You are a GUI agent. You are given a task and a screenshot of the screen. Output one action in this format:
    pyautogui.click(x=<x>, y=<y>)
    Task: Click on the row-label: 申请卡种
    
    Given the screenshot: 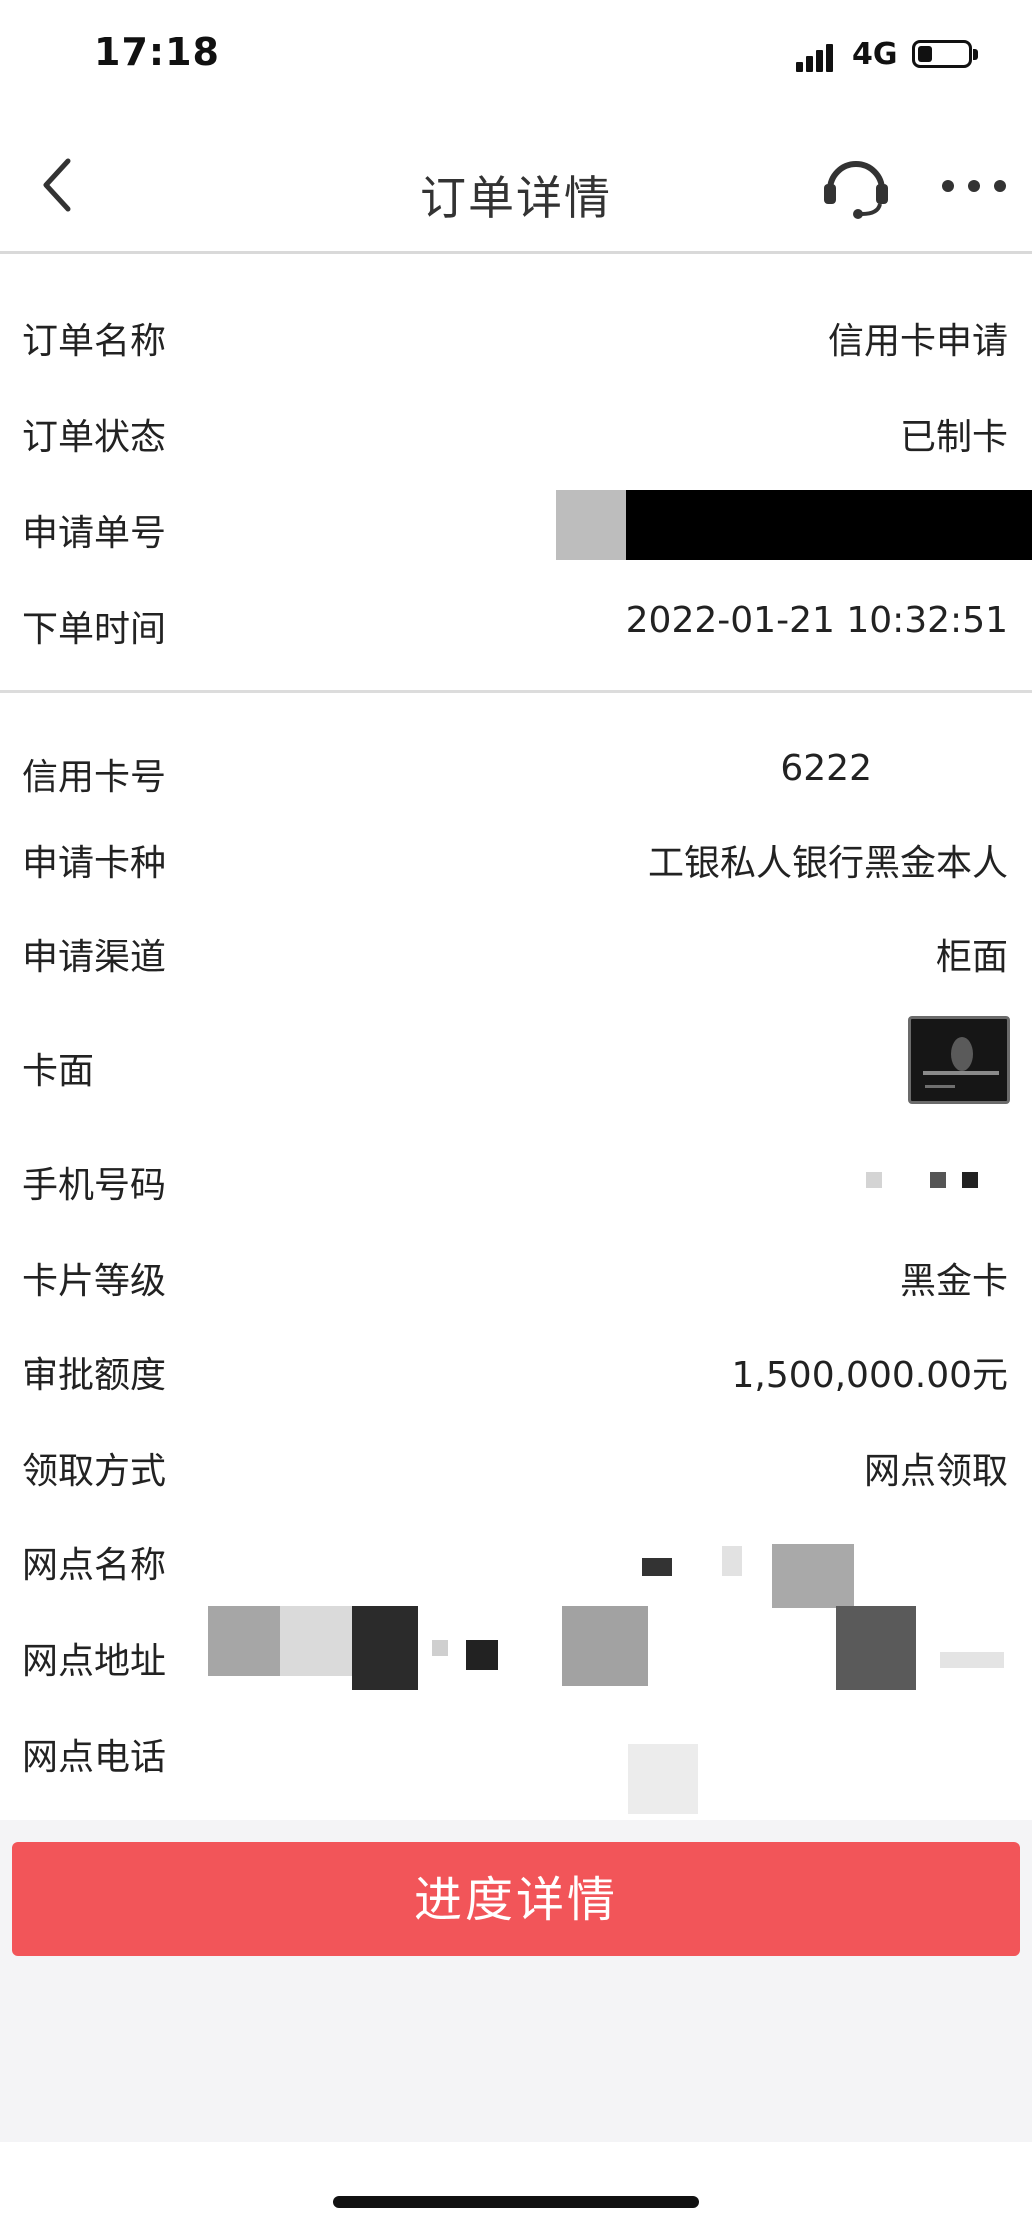 What is the action you would take?
    pyautogui.click(x=94, y=863)
    